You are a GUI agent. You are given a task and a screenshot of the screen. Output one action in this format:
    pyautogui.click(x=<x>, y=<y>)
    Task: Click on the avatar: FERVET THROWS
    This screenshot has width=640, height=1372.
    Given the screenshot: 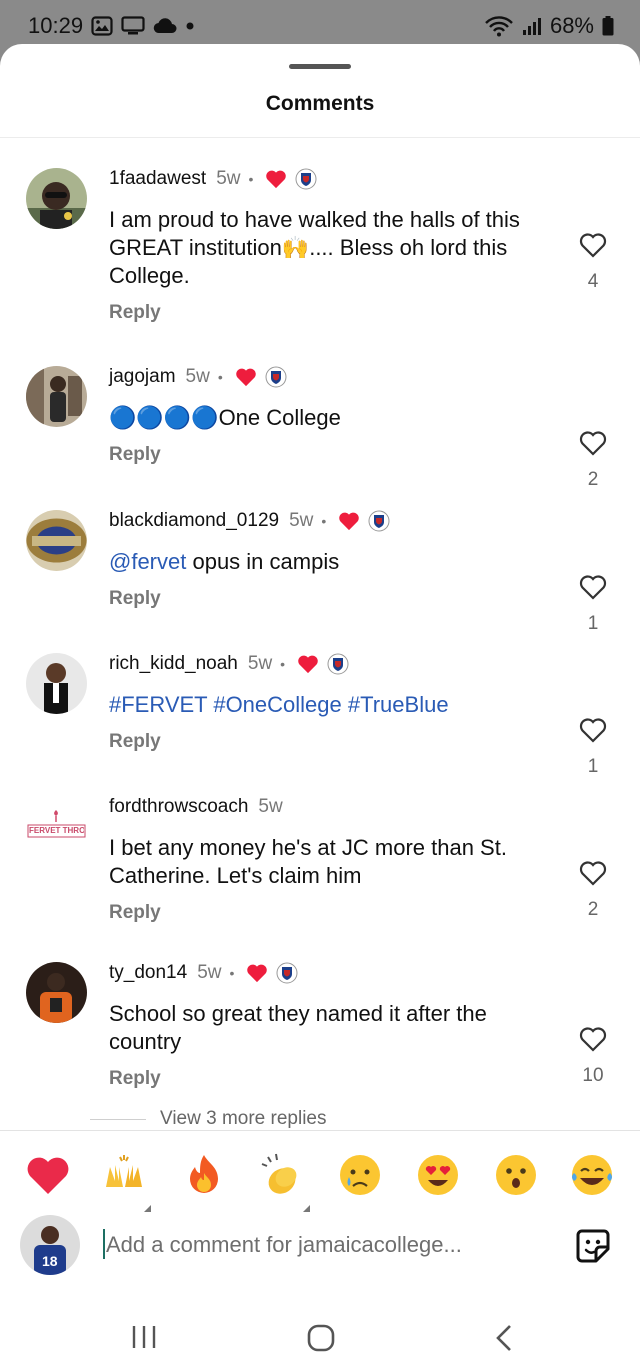 What is the action you would take?
    pyautogui.click(x=56, y=826)
    